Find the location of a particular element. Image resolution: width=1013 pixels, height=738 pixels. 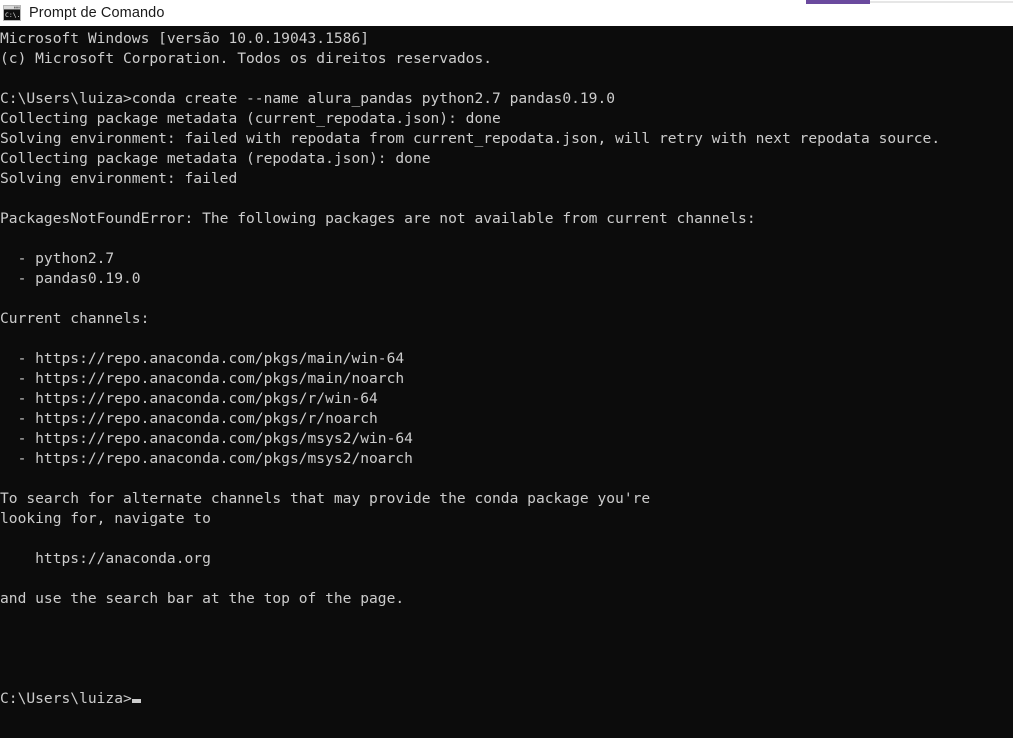

cmd-console-icon: C:\. is located at coordinates (12, 13).